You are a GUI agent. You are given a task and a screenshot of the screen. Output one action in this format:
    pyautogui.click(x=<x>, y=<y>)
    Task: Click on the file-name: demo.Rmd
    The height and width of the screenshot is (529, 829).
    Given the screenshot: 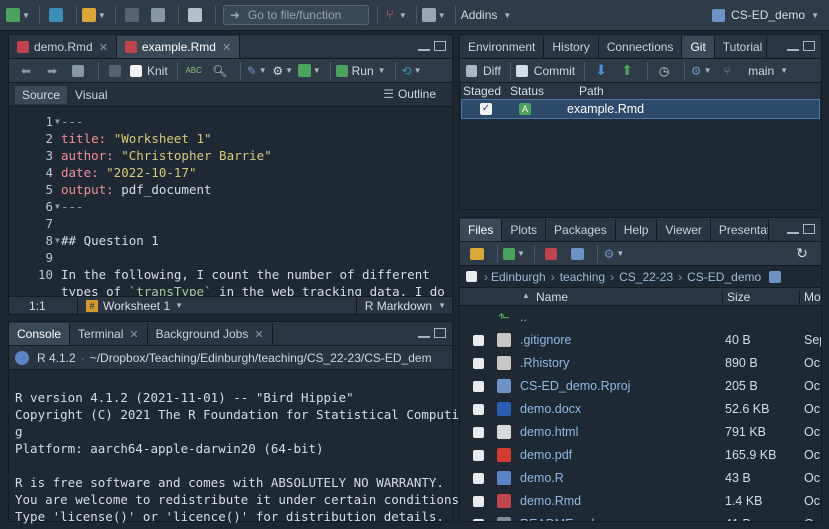 What is the action you would take?
    pyautogui.click(x=550, y=501)
    